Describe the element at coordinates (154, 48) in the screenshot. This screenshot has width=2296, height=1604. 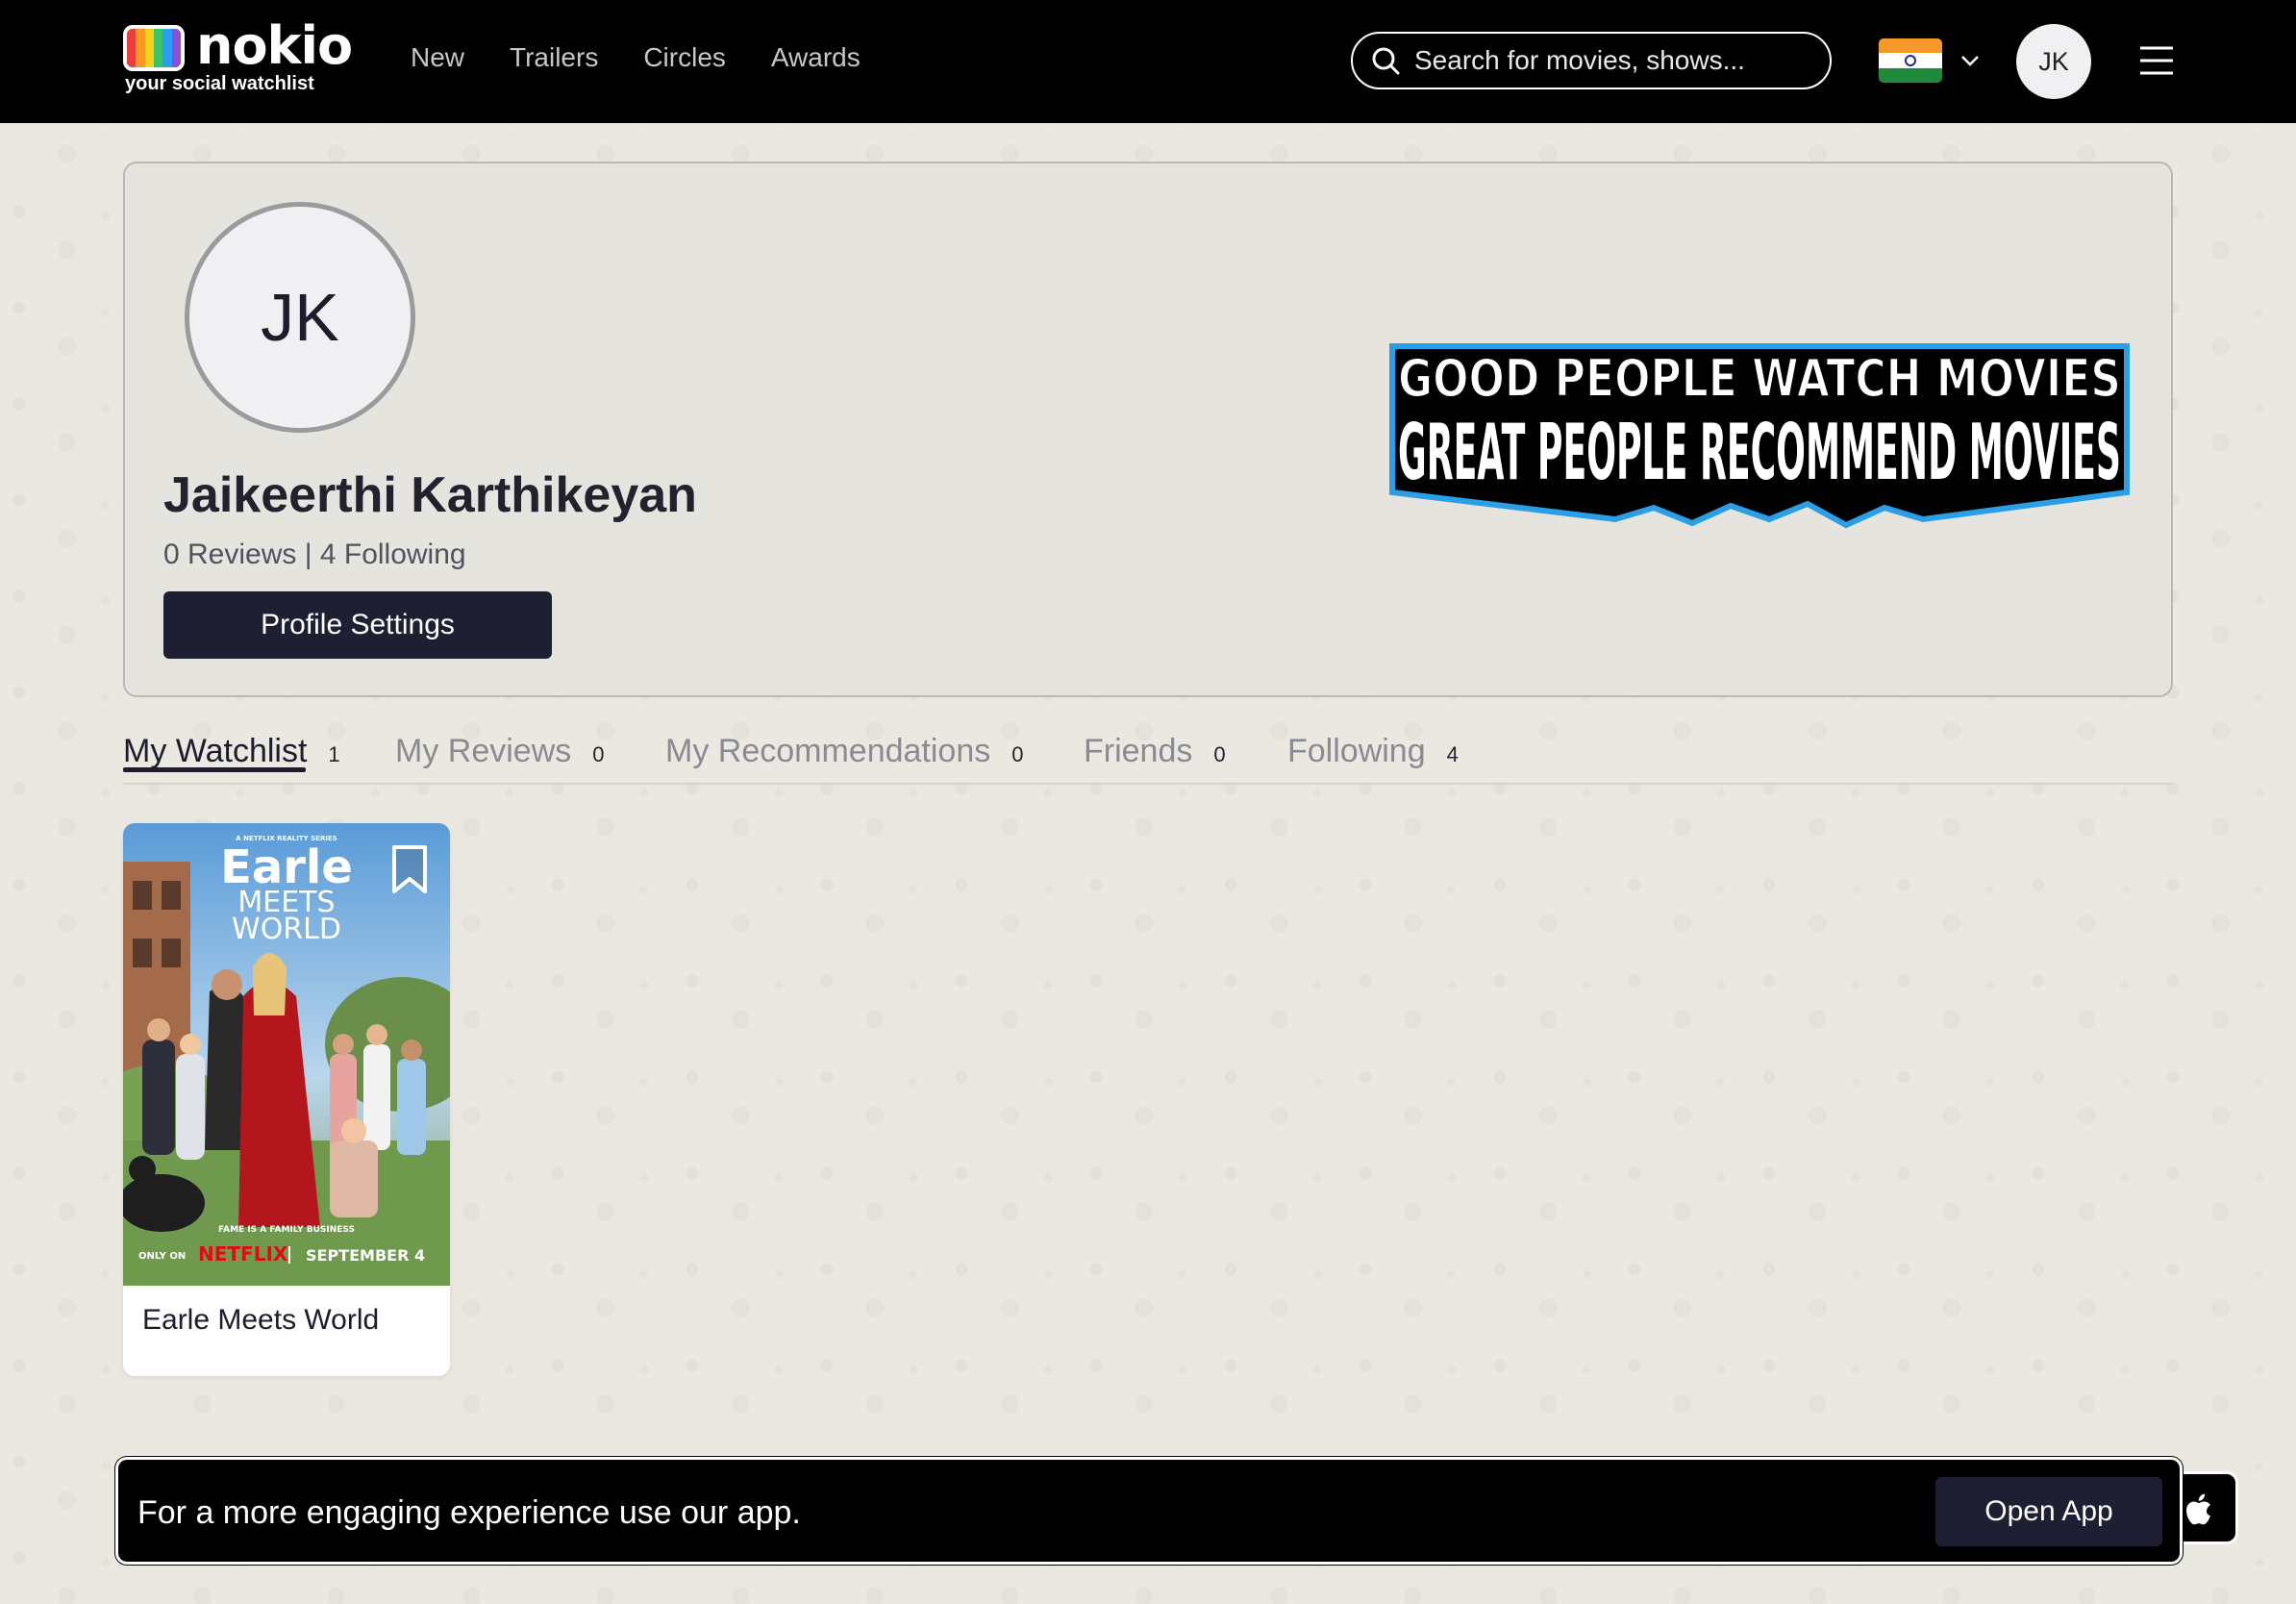
I see `tv-logo-icon` at that location.